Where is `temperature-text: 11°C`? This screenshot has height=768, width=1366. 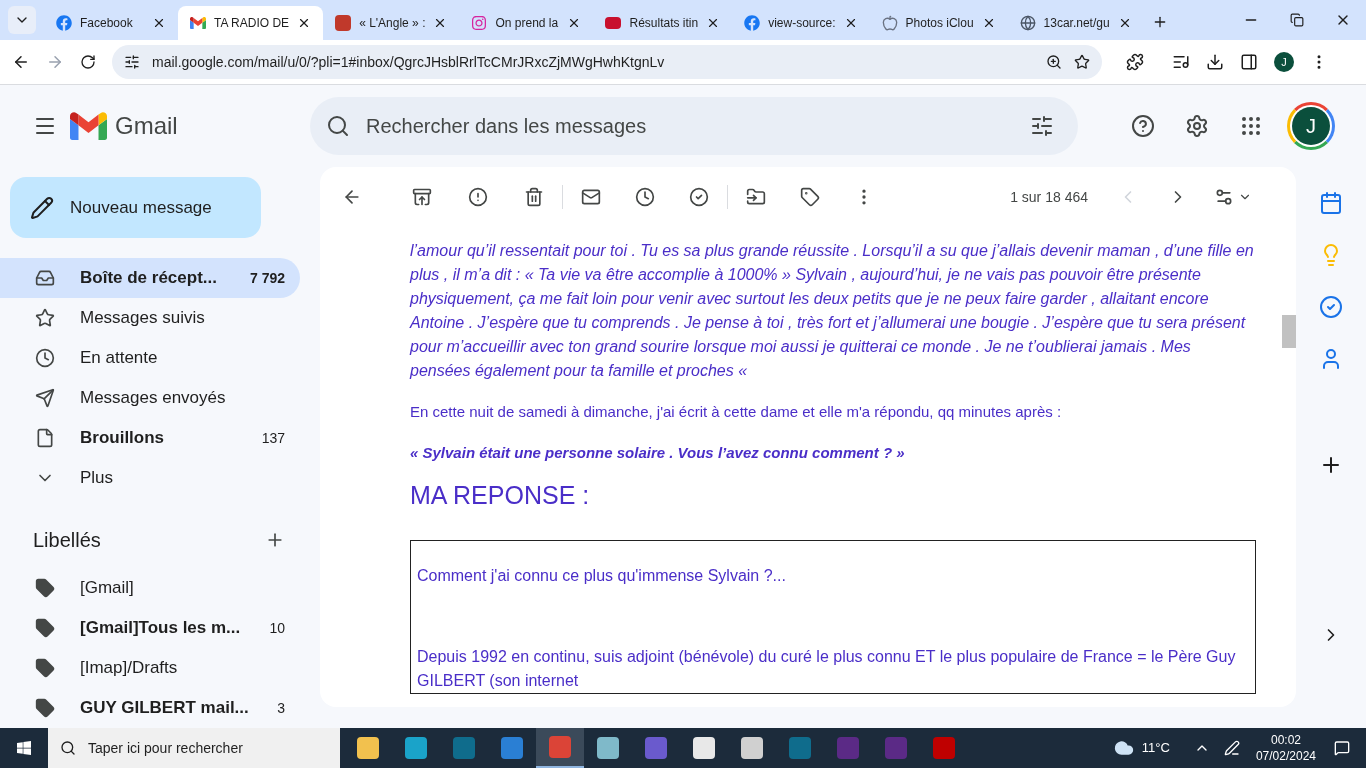 temperature-text: 11°C is located at coordinates (1155, 748).